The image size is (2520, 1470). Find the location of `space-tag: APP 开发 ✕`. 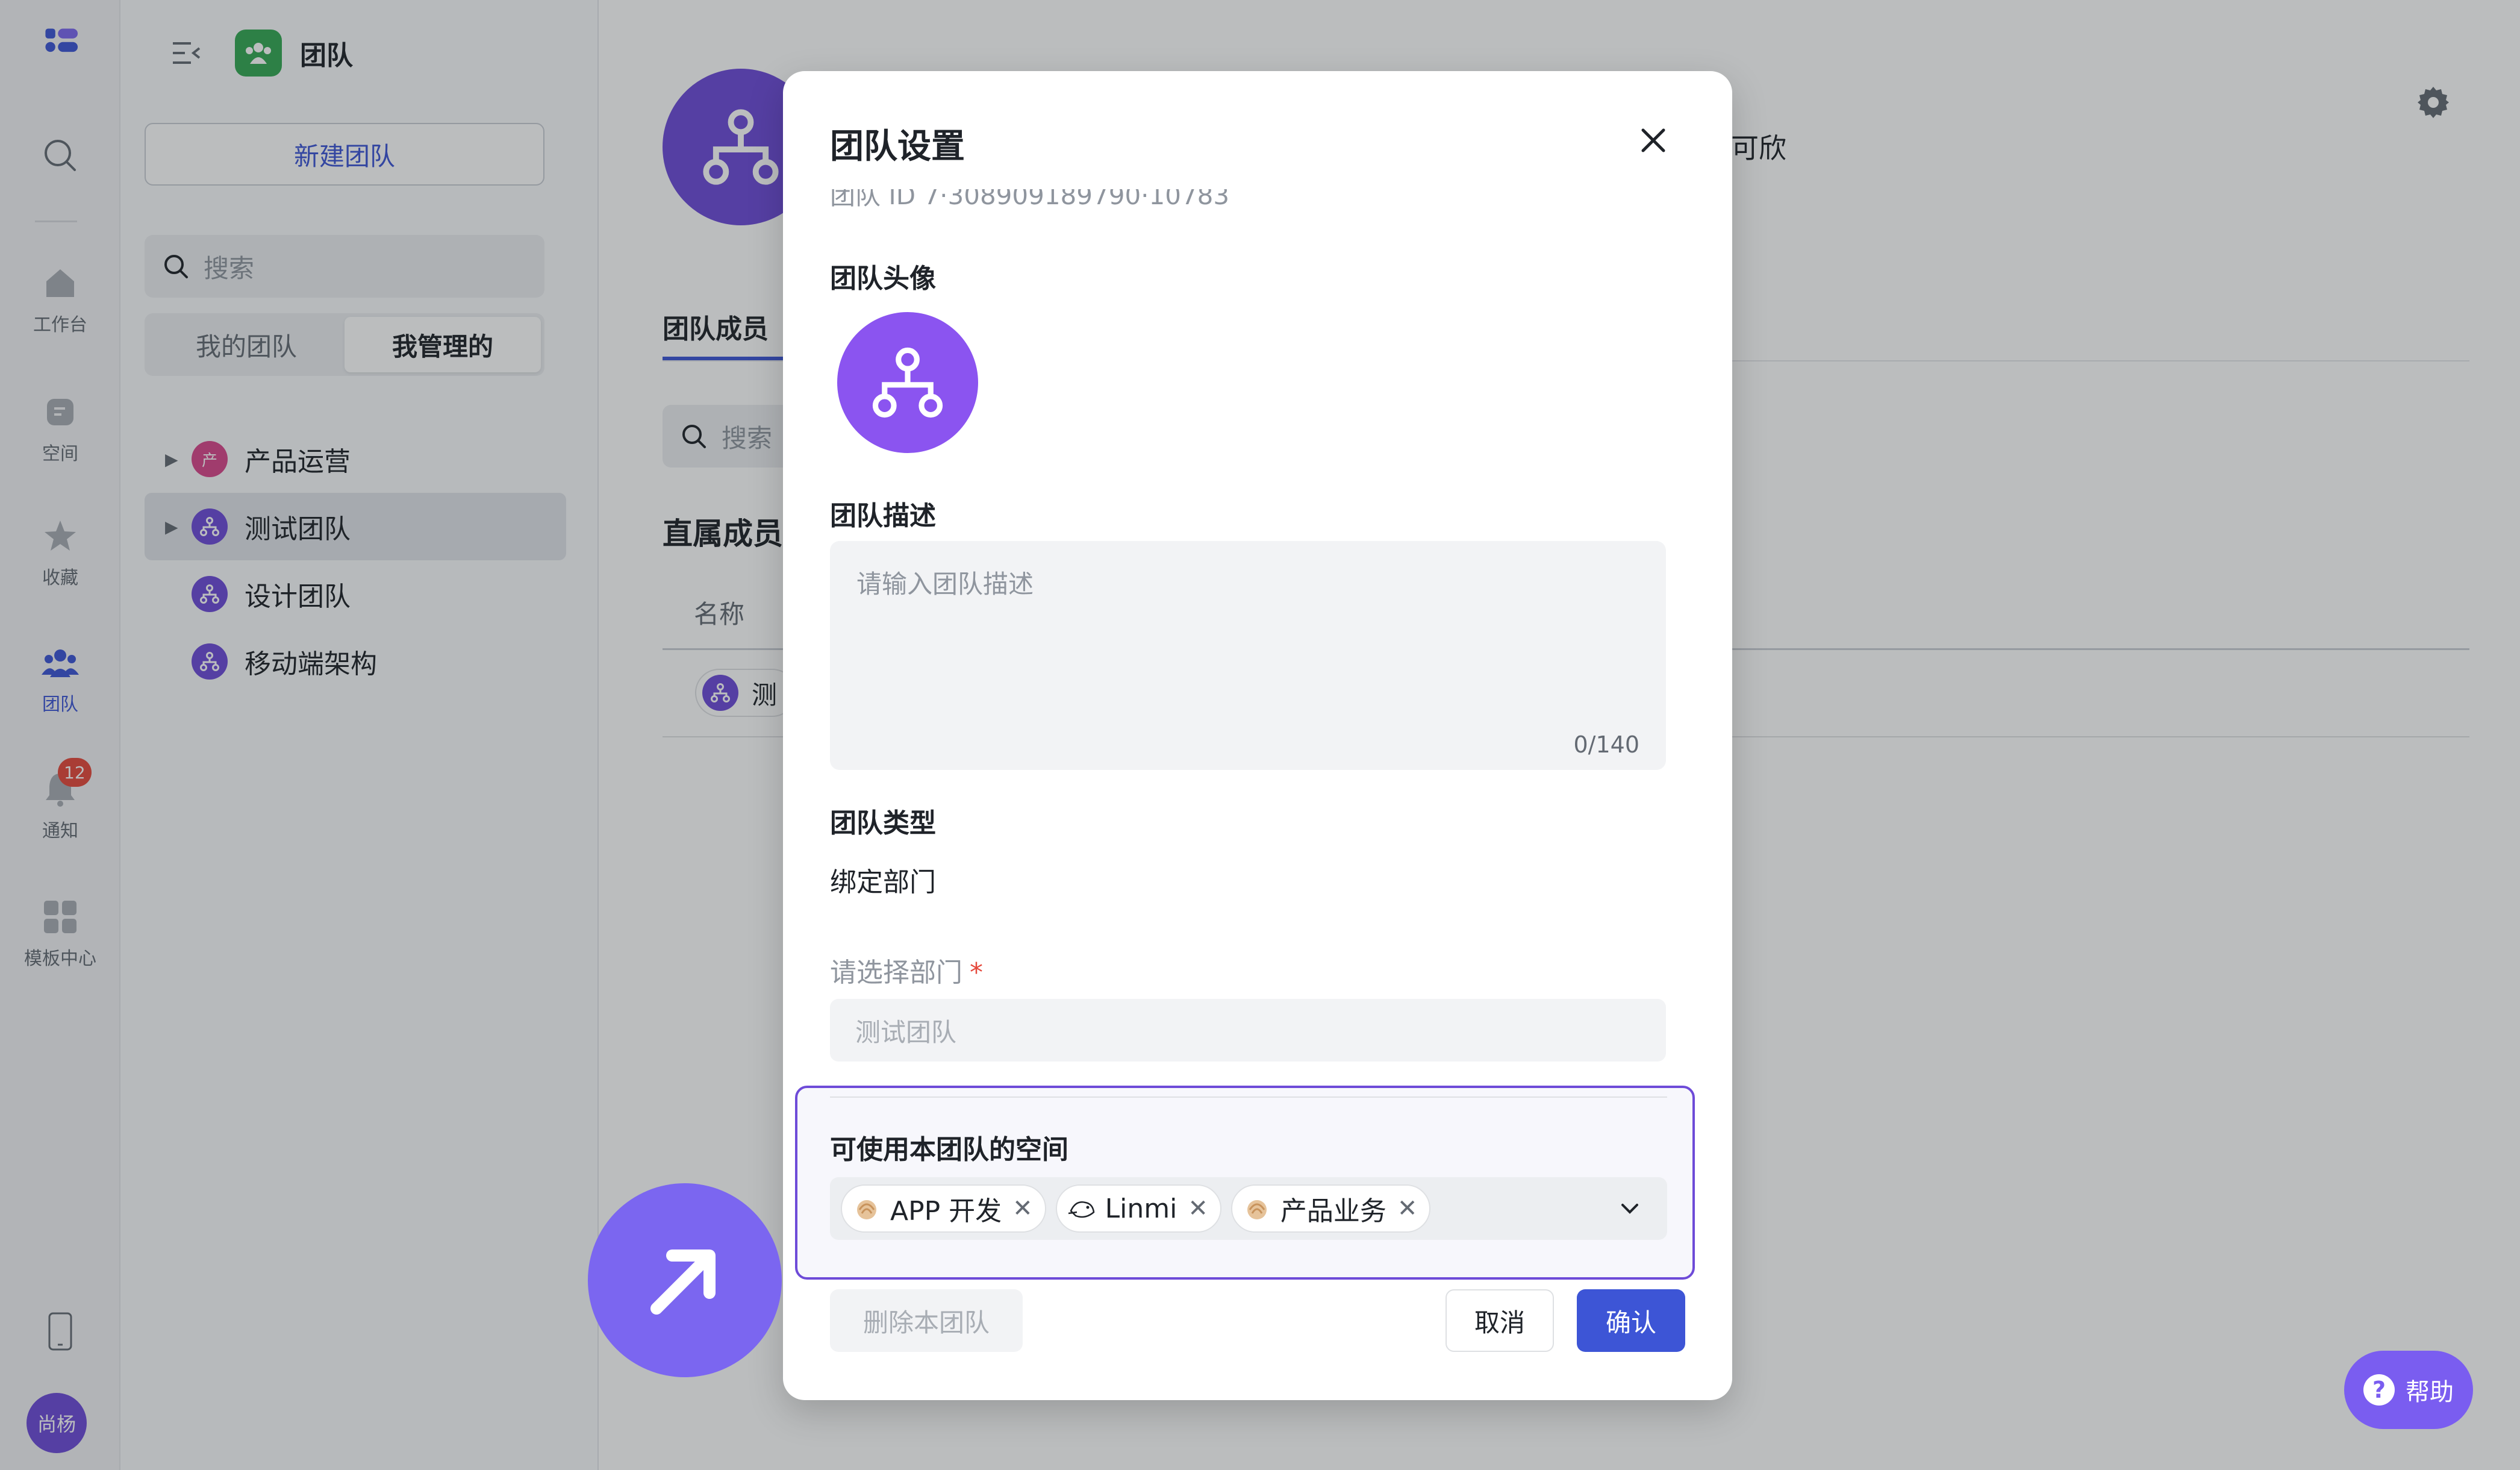

space-tag: APP 开发 ✕ is located at coordinates (943, 1208).